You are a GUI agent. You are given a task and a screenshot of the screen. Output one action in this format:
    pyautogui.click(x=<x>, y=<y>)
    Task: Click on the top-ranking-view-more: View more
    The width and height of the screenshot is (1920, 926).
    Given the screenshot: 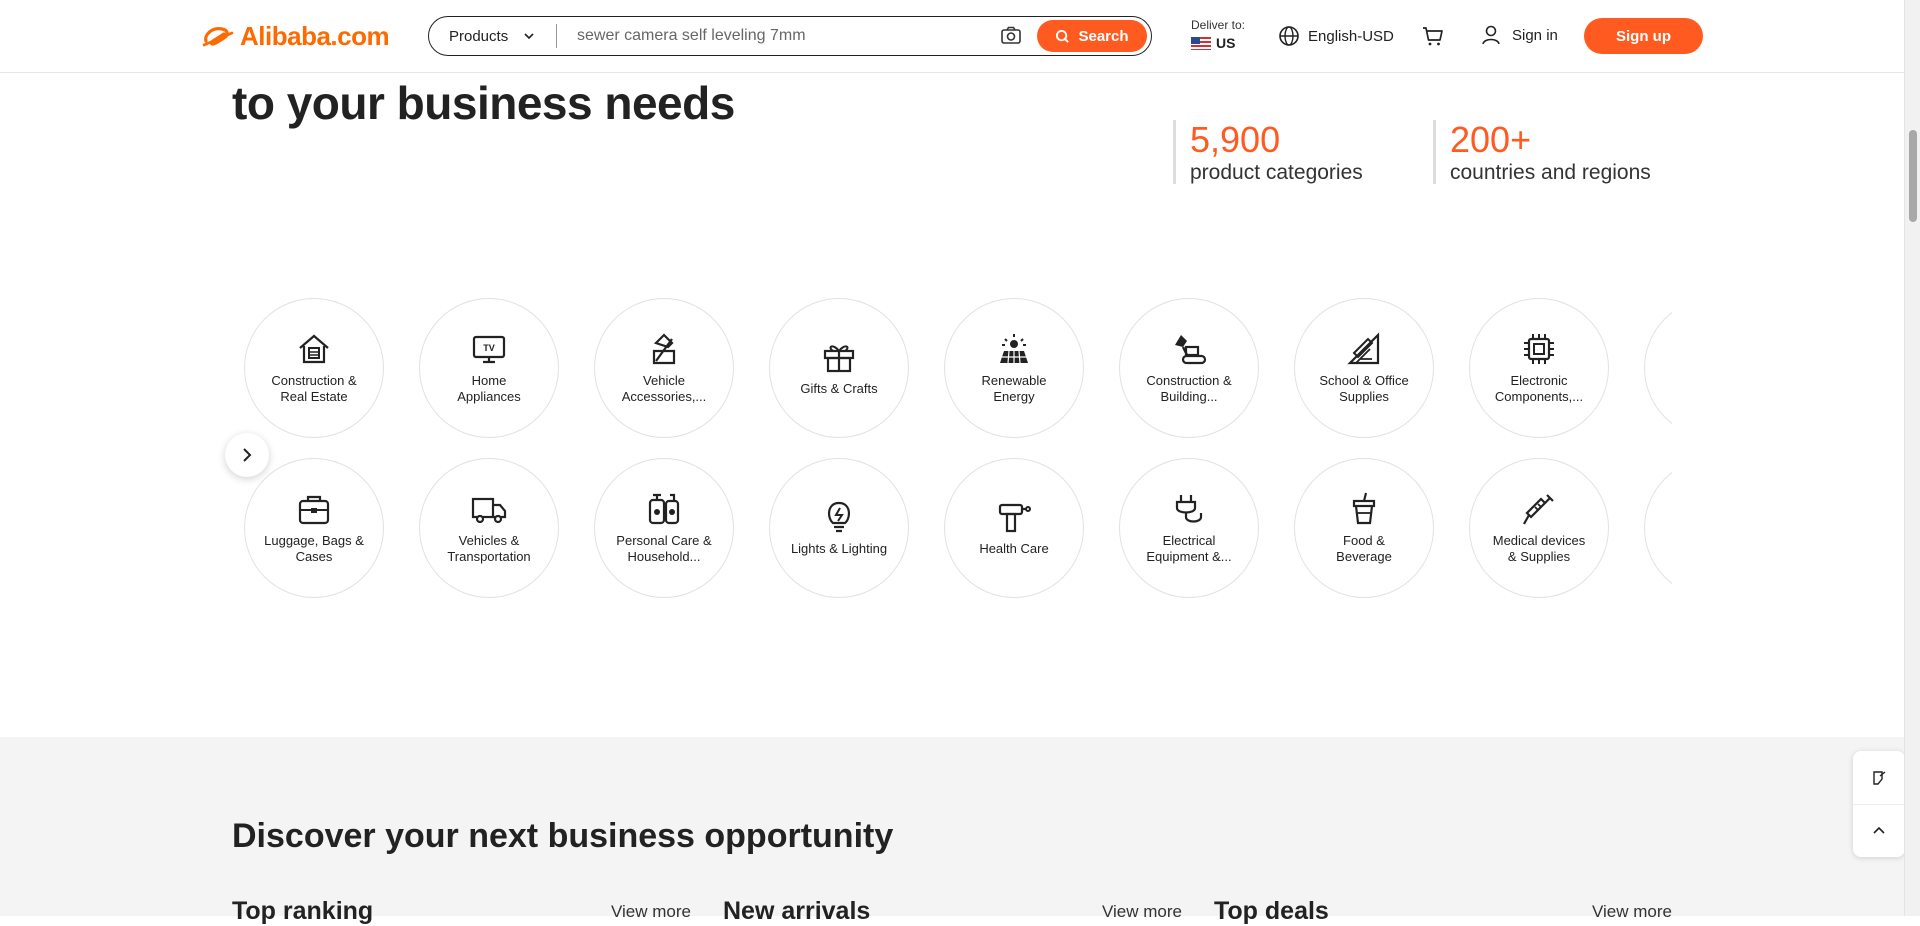 What is the action you would take?
    pyautogui.click(x=651, y=912)
    